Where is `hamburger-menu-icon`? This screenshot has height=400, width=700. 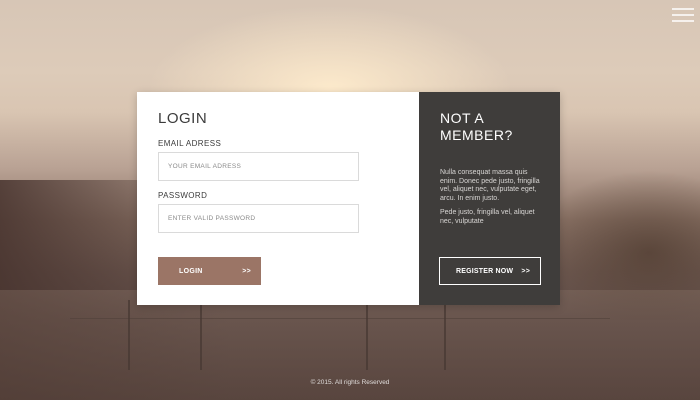 hamburger-menu-icon is located at coordinates (683, 15).